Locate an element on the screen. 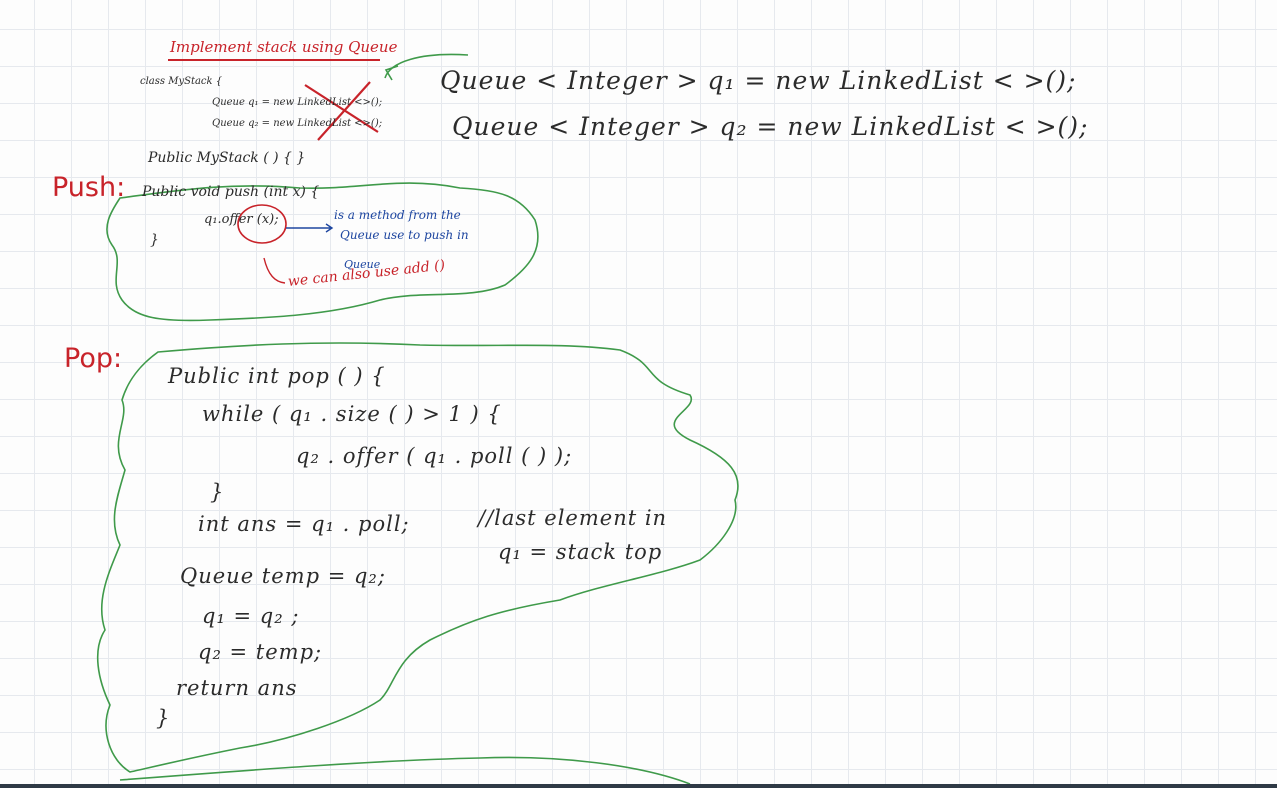 This screenshot has height=788, width=1277. offer-arrow is located at coordinates (310, 228).